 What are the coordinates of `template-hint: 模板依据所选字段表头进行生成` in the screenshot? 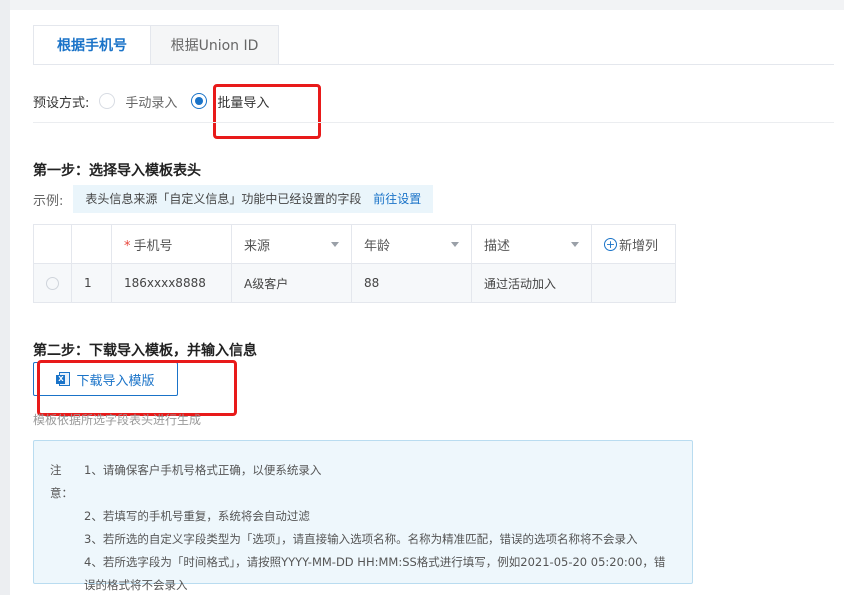 It's located at (117, 420).